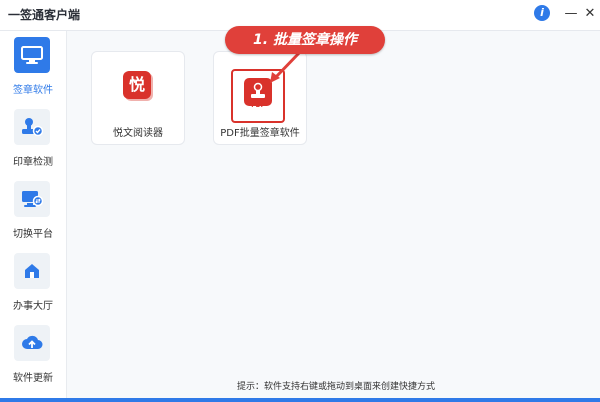 This screenshot has height=402, width=600. What do you see at coordinates (305, 40) in the screenshot?
I see `annotation-callout: 1. 批量签章操作` at bounding box center [305, 40].